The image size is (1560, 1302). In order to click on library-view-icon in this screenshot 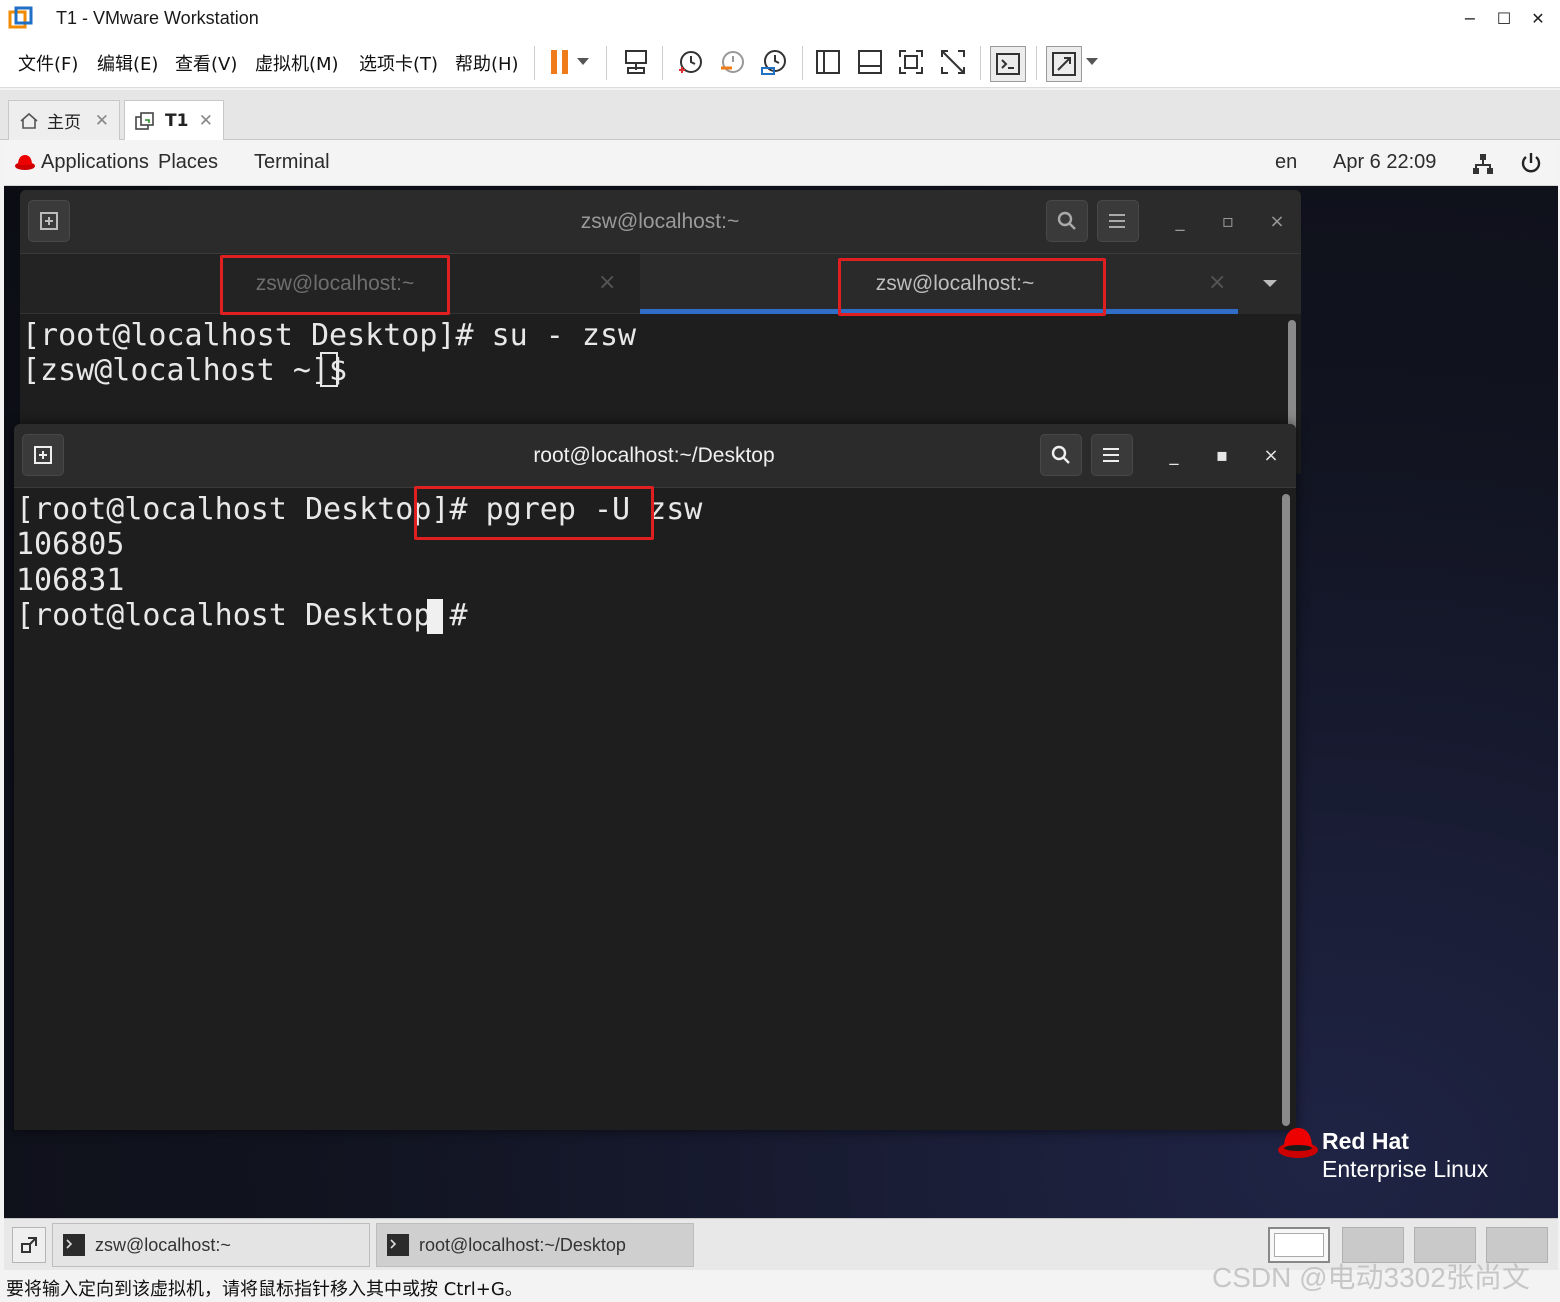, I will do `click(828, 62)`.